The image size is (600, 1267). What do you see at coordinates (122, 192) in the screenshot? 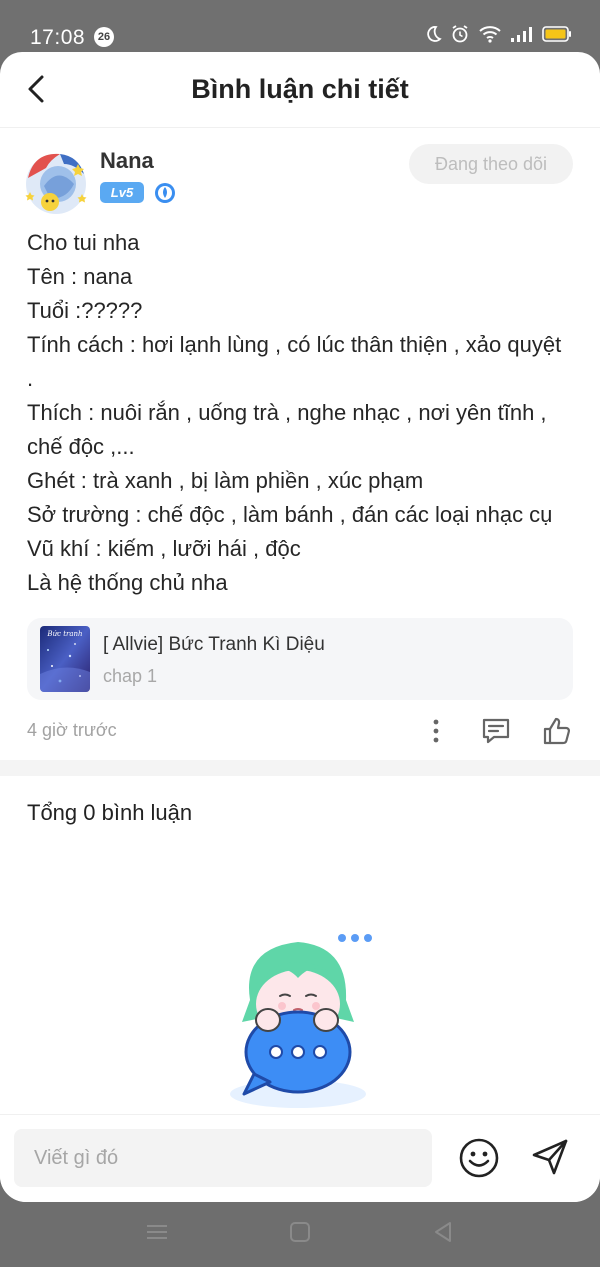
I see `level-badge: Lv5` at bounding box center [122, 192].